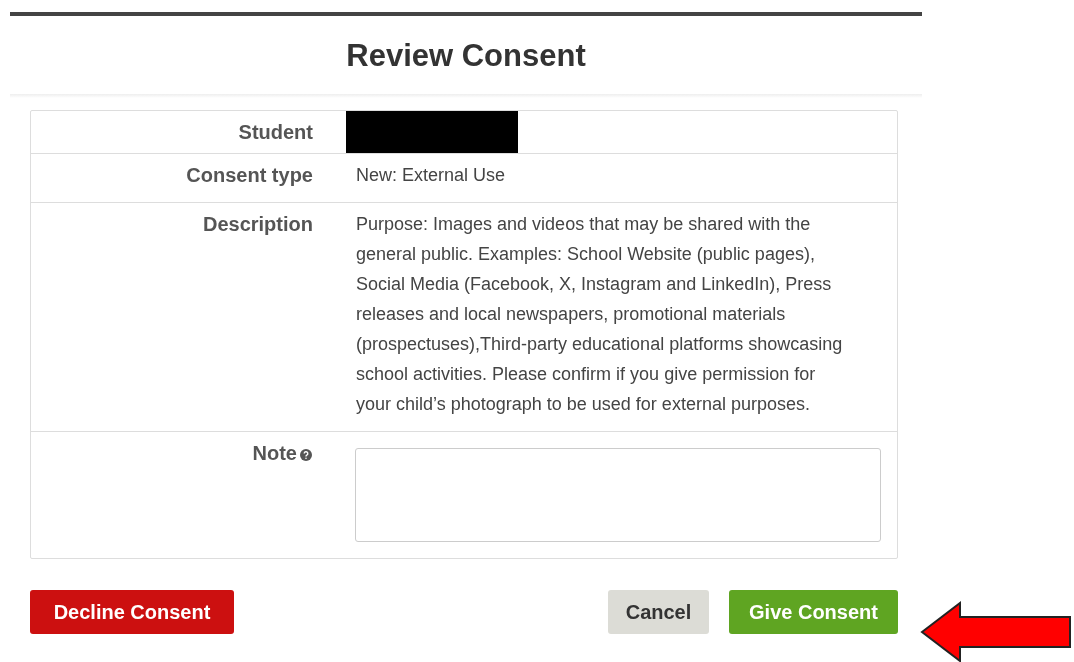 This screenshot has height=662, width=1074. I want to click on cancel-button: Cancel, so click(658, 612).